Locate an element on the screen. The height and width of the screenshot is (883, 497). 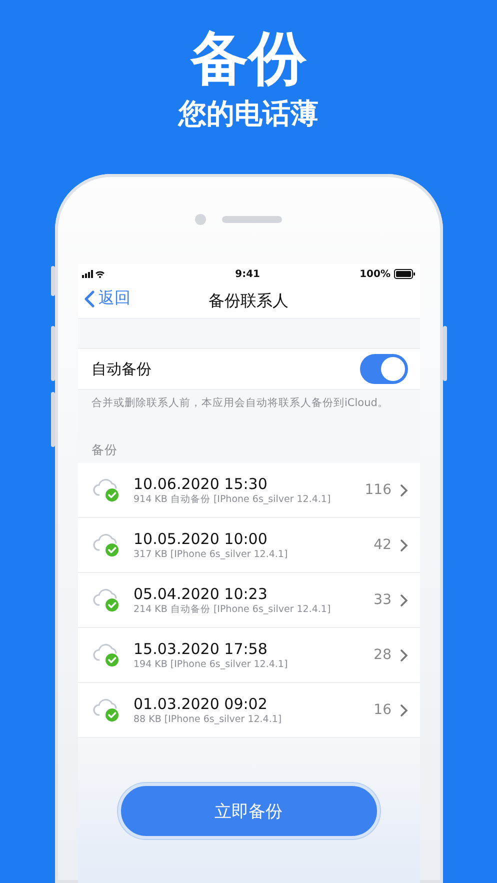
contact-count: 116 is located at coordinates (378, 490).